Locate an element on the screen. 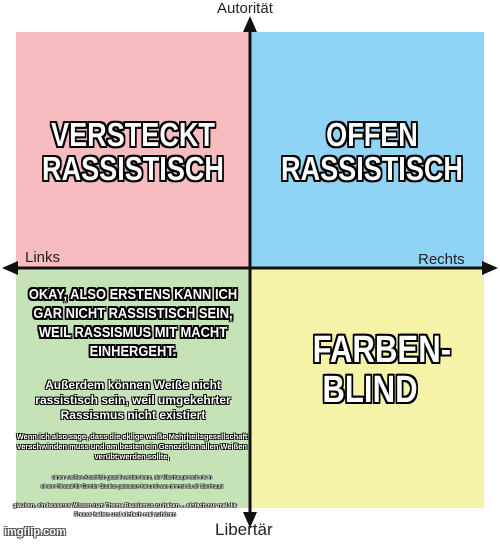 This screenshot has width=500, height=544. watermark: imgflip.com is located at coordinates (35, 532).